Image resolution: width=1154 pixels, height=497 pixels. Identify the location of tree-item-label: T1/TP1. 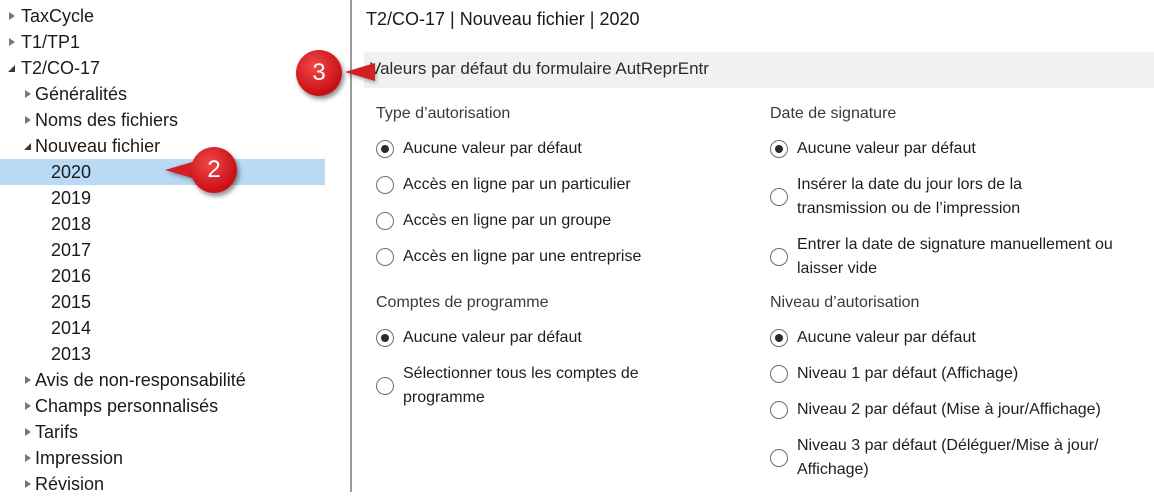
(51, 42).